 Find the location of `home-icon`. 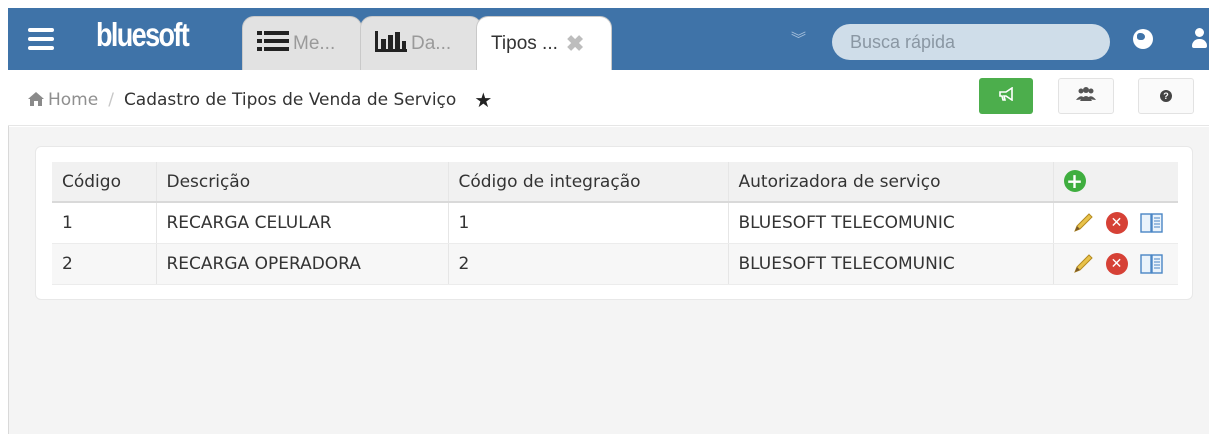

home-icon is located at coordinates (36, 100).